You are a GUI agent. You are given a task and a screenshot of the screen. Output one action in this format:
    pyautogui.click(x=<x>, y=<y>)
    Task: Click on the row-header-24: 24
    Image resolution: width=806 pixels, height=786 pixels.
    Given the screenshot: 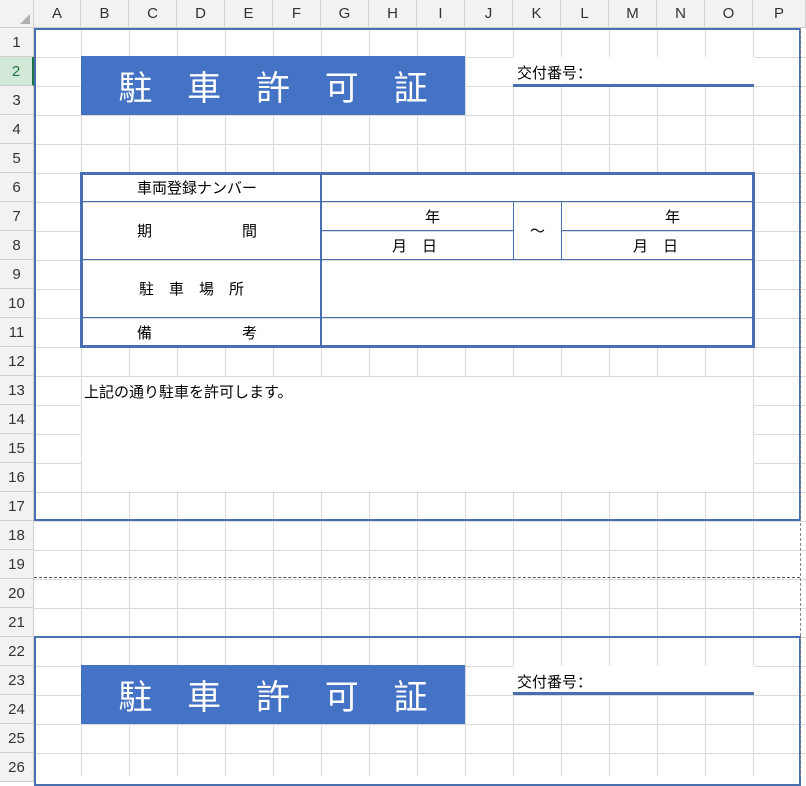 What is the action you would take?
    pyautogui.click(x=17, y=709)
    